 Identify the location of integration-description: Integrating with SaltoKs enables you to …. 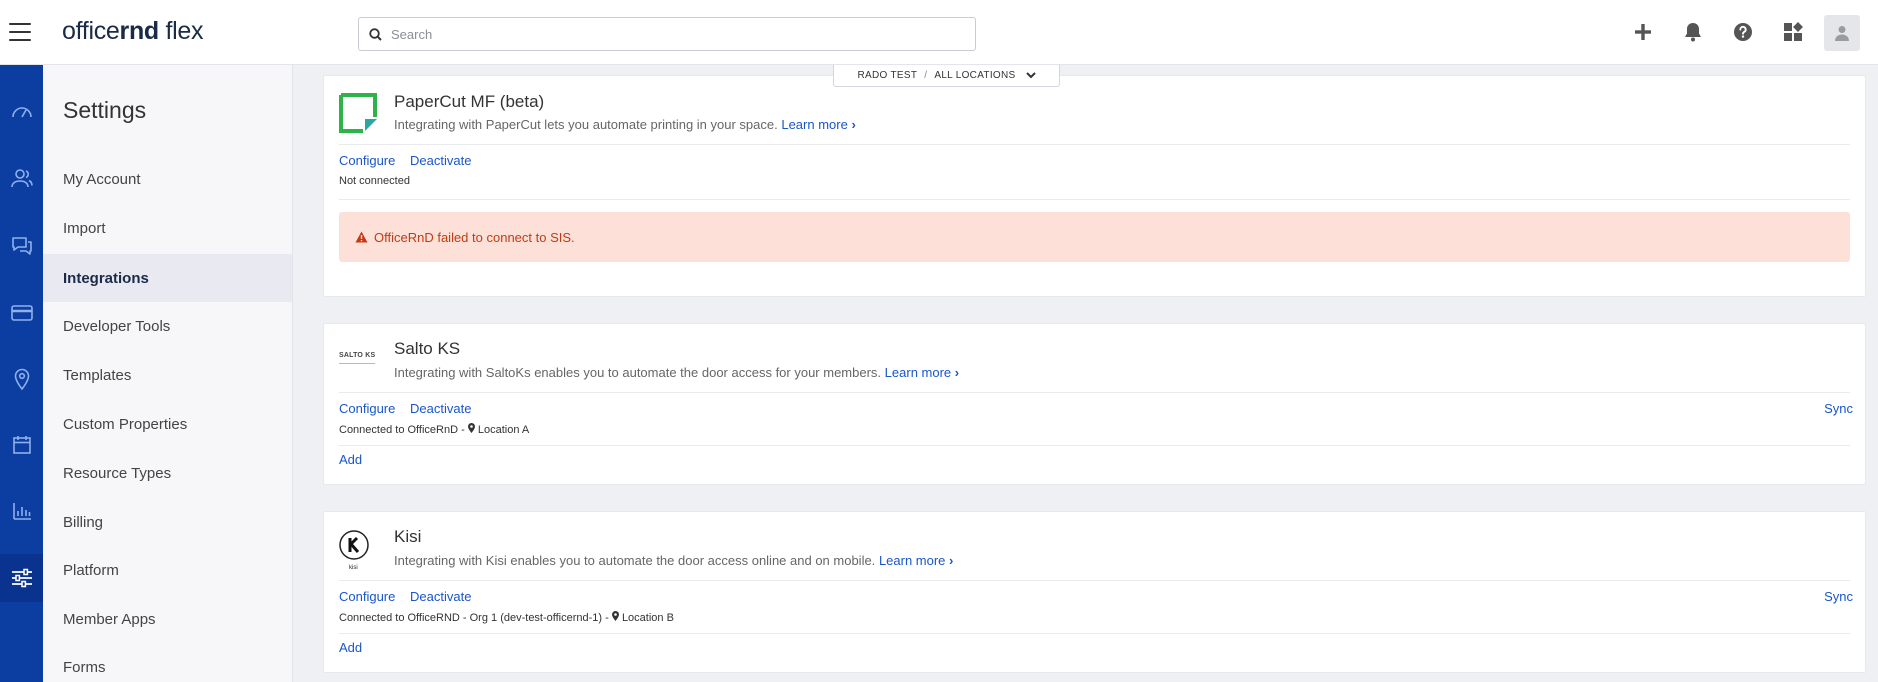
(677, 372).